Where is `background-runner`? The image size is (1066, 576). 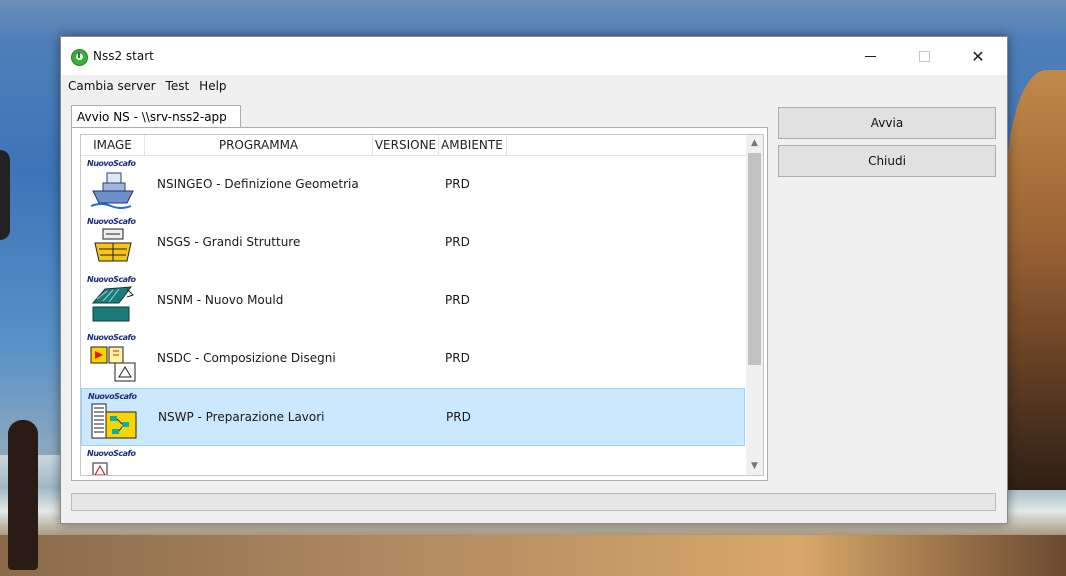 background-runner is located at coordinates (23, 495).